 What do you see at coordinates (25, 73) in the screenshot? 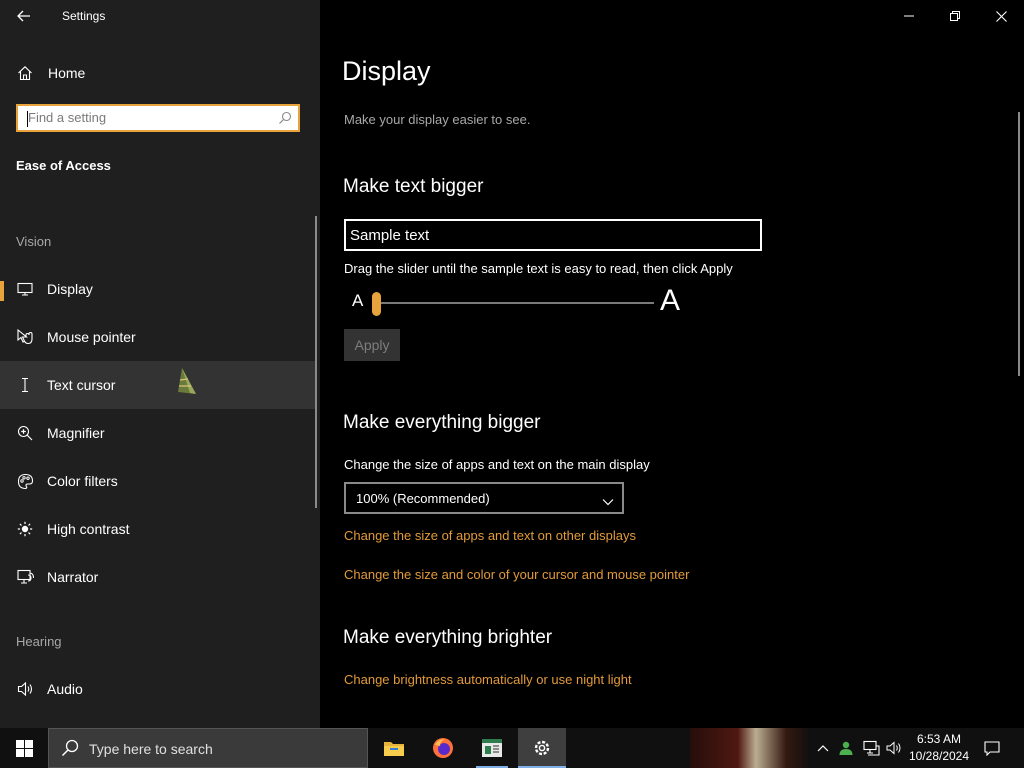
I see `home-icon` at bounding box center [25, 73].